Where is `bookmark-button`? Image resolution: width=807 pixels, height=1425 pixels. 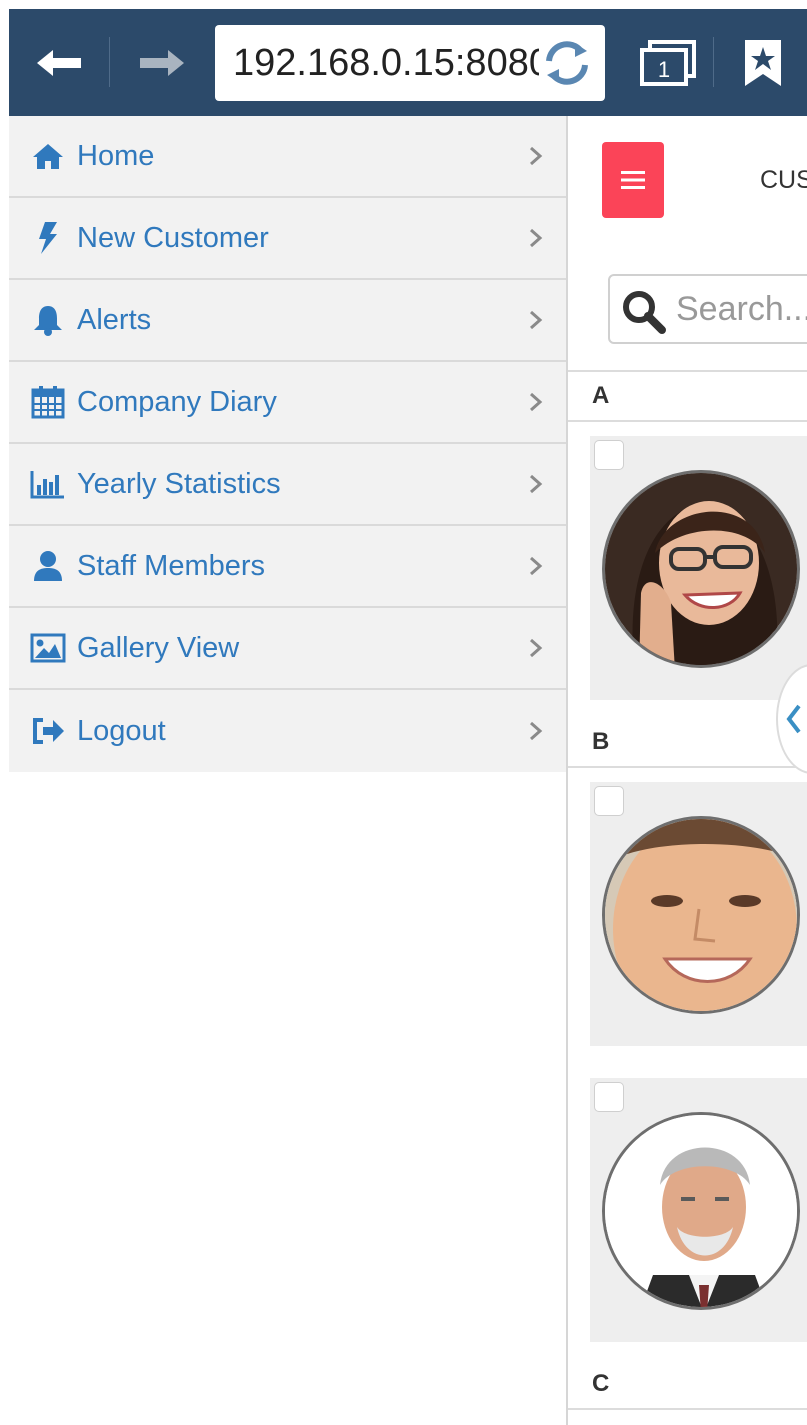 bookmark-button is located at coordinates (763, 62).